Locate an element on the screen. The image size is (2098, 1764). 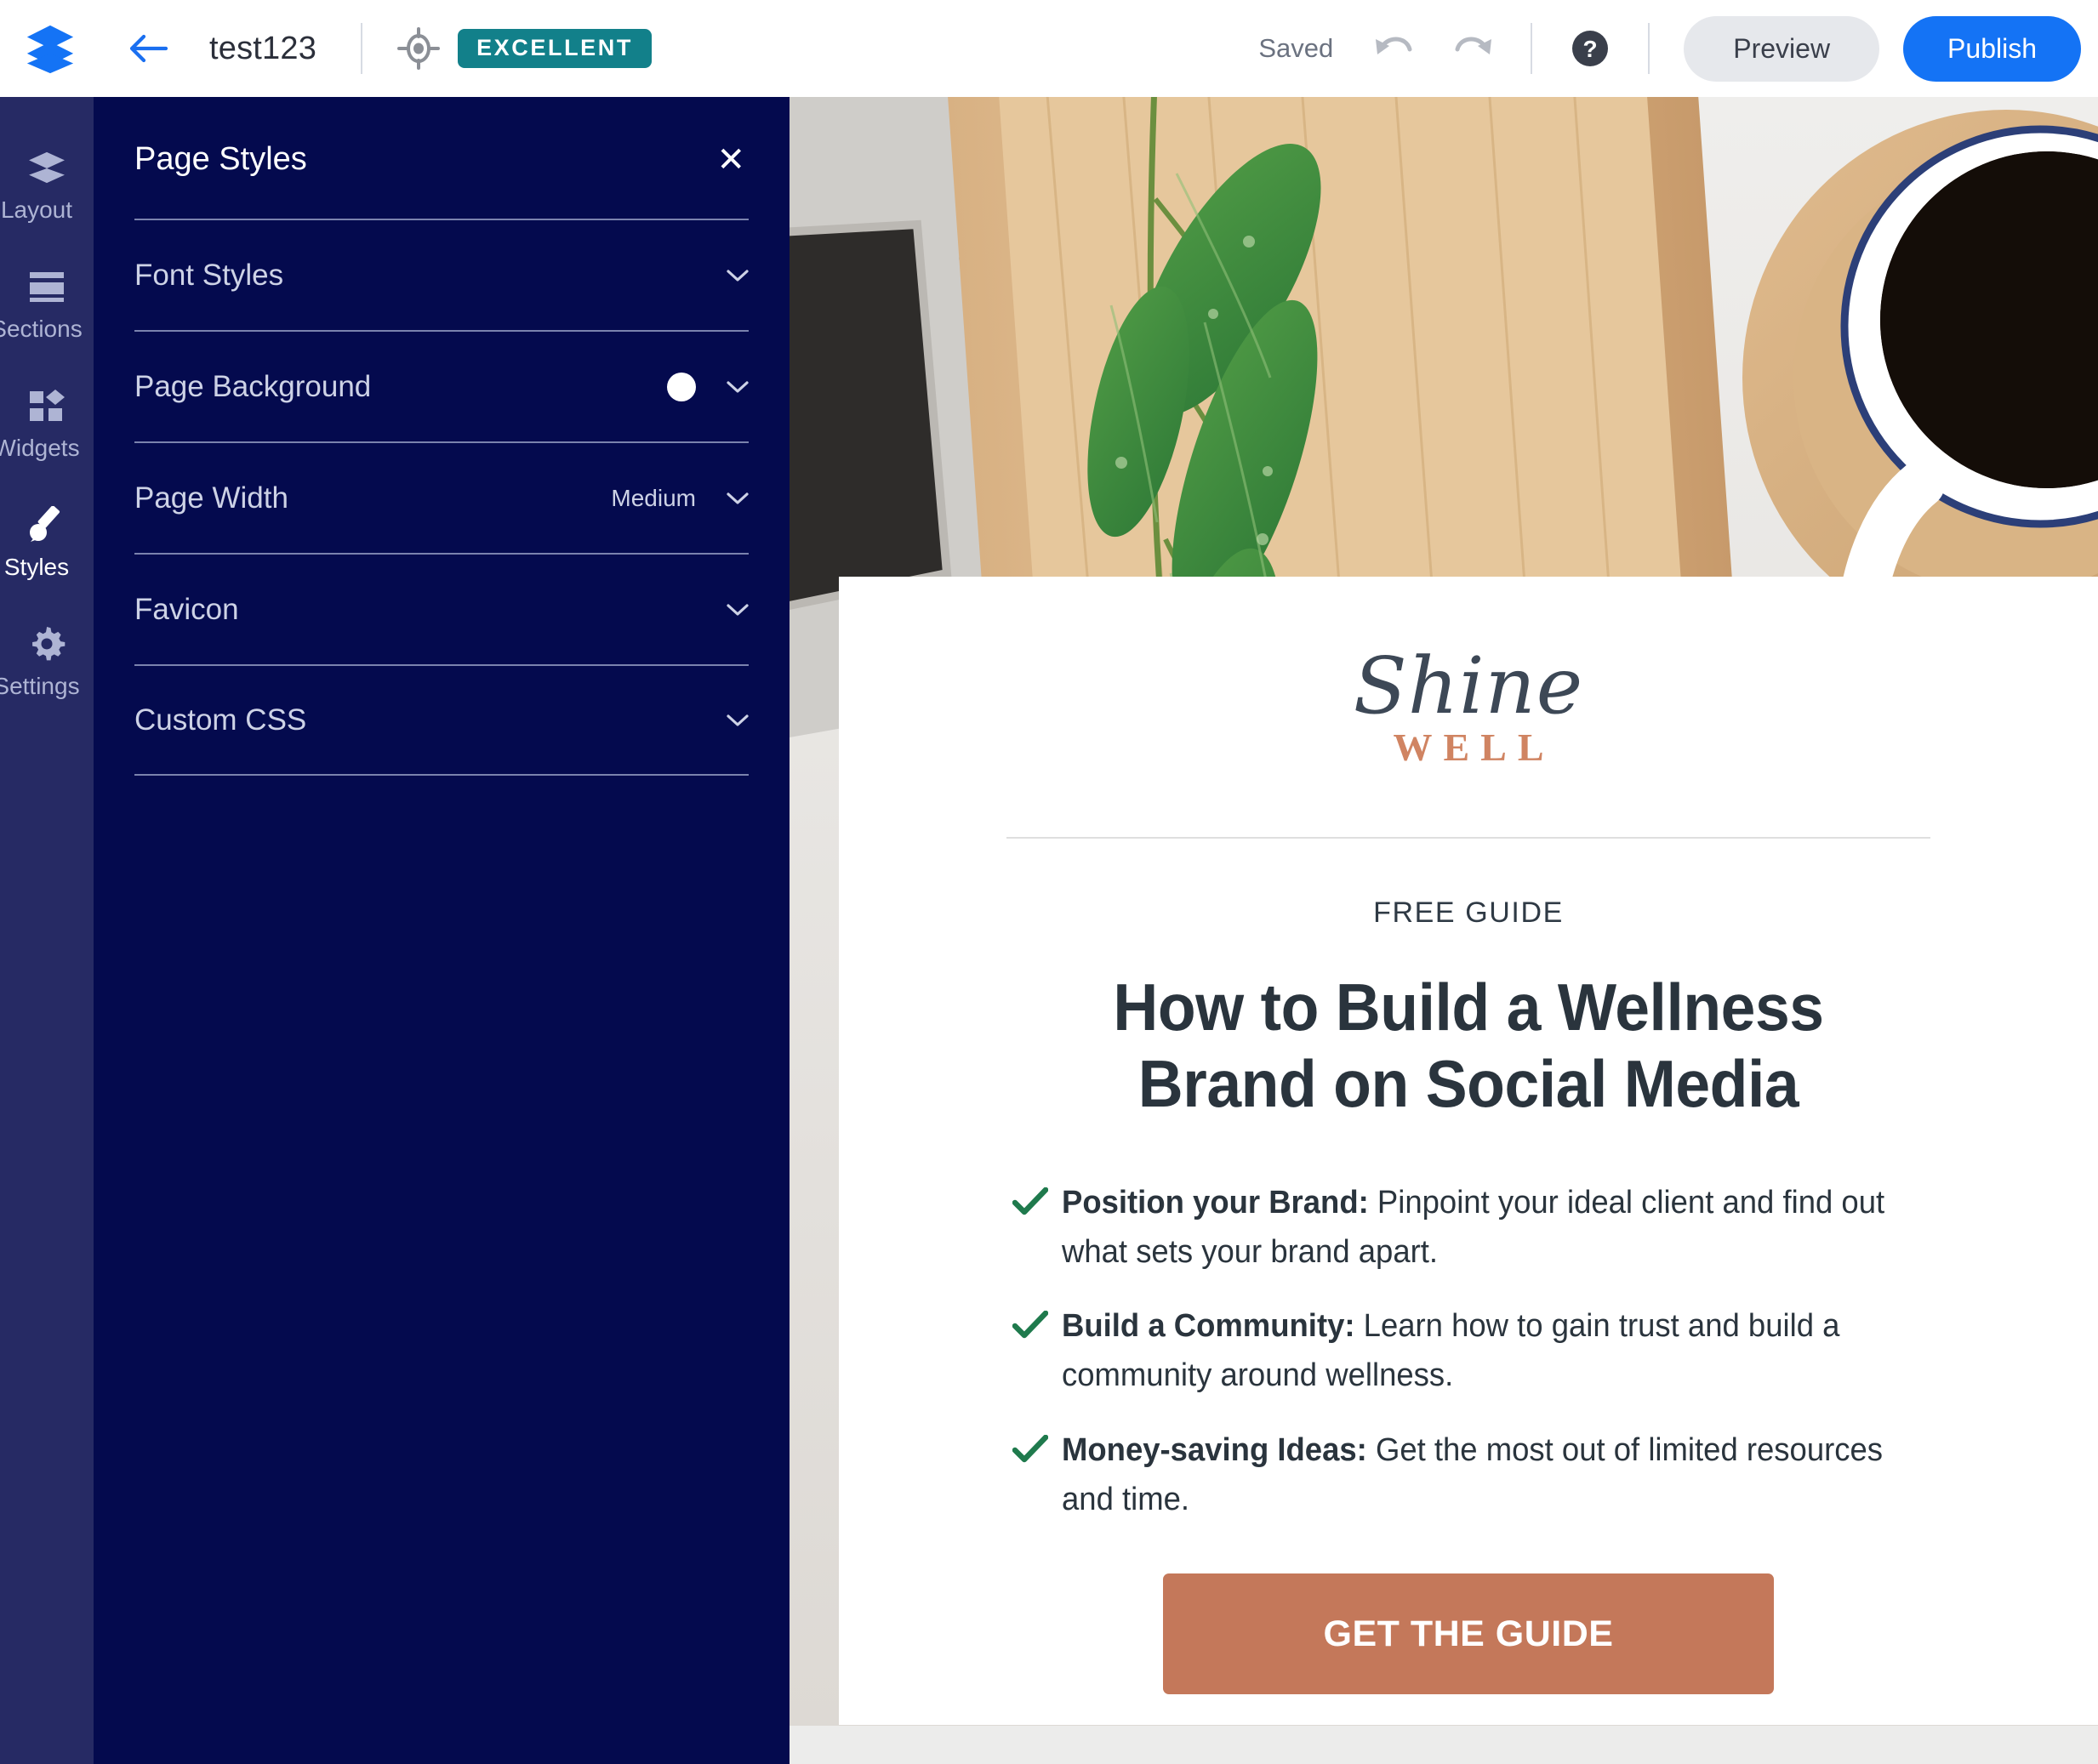
layers-icon is located at coordinates (46, 167).